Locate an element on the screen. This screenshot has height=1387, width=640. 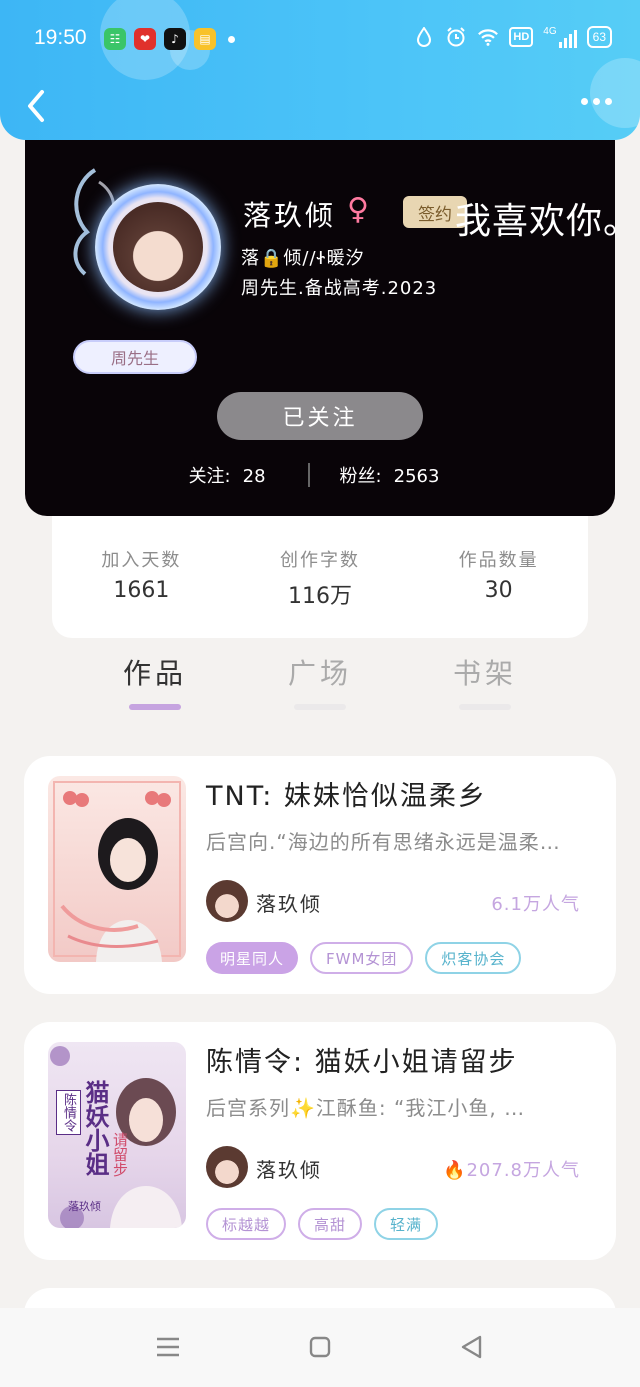
fans-count: 2563 is located at coordinates (416, 476).